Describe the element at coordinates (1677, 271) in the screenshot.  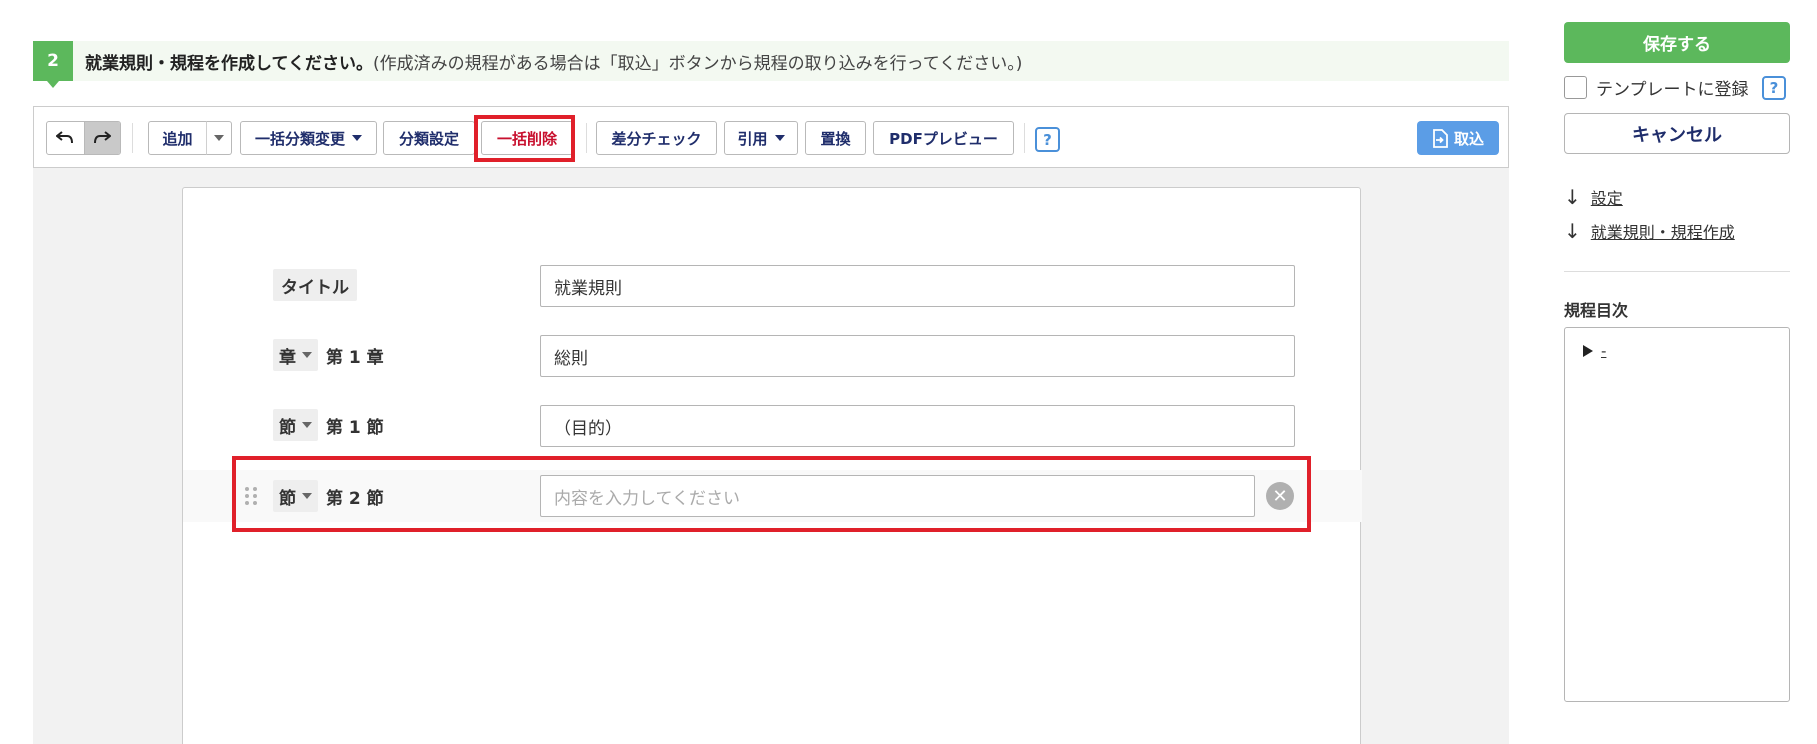
I see `sidebar-divider` at that location.